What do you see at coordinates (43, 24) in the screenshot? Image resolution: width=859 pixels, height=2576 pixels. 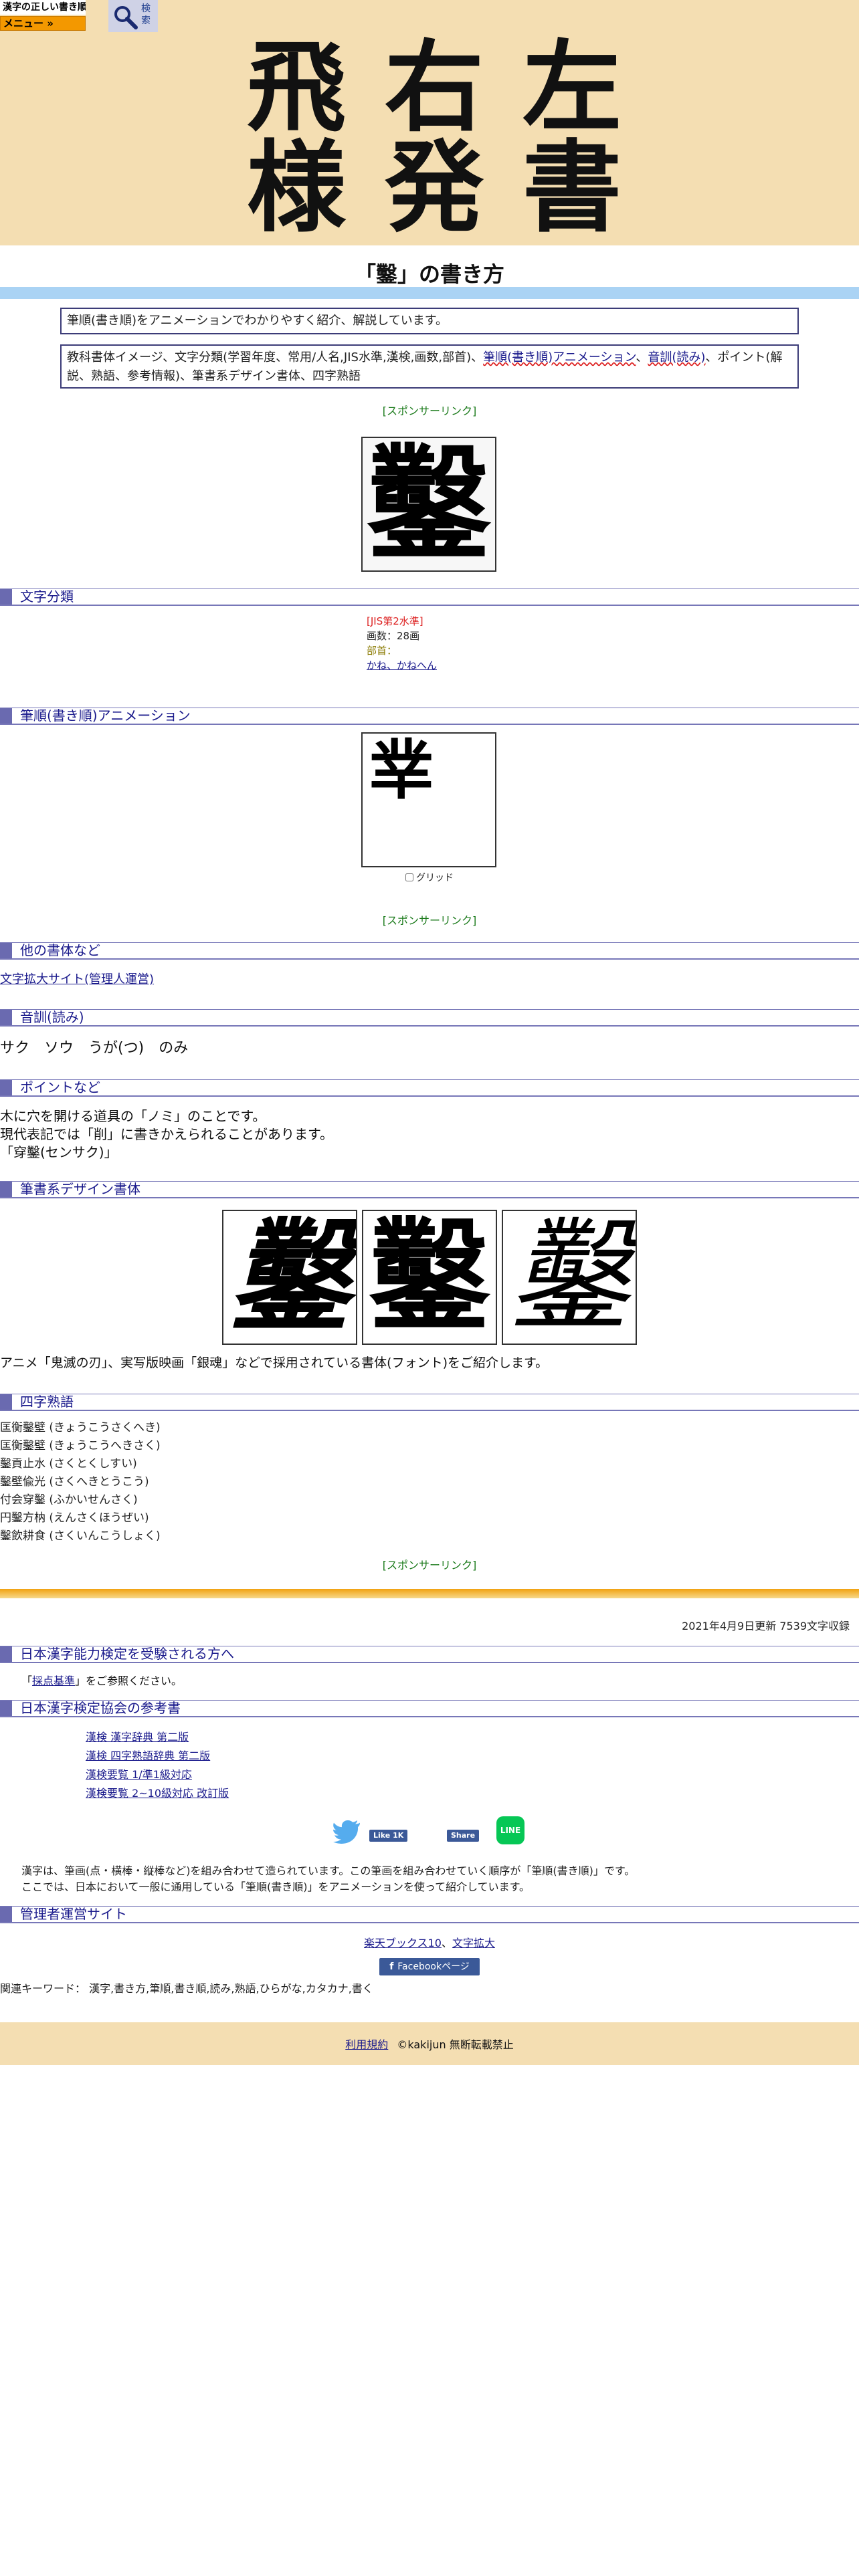 I see `menu-button: メニュー »` at bounding box center [43, 24].